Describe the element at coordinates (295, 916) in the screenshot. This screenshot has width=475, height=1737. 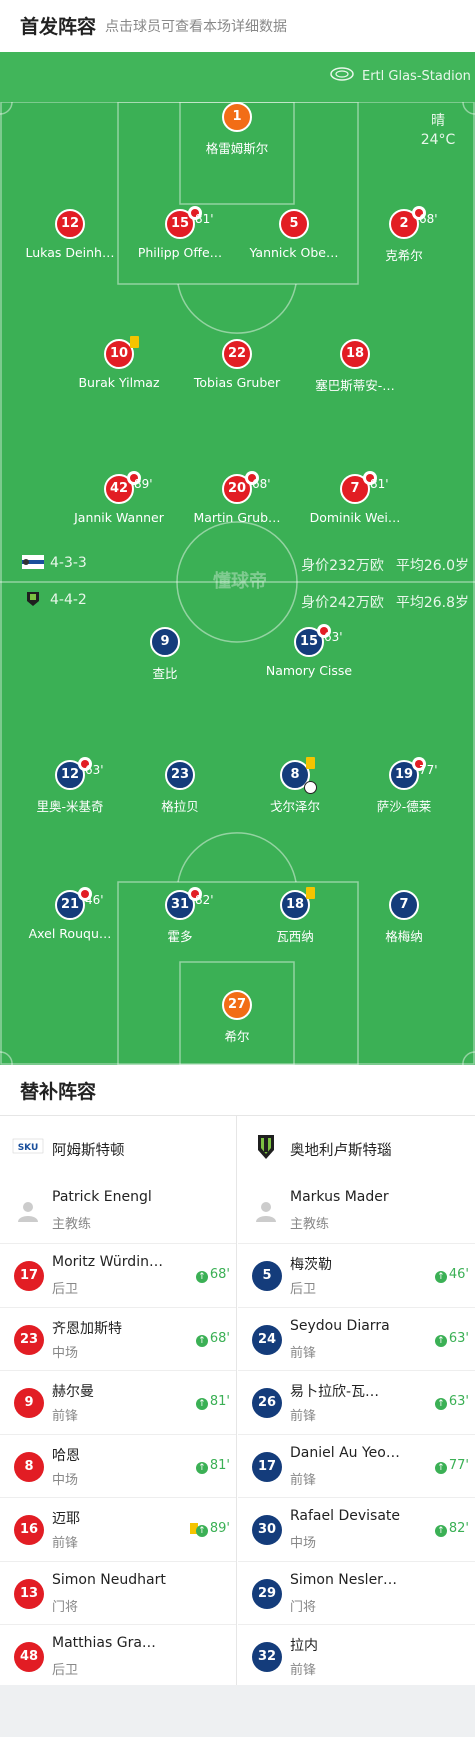
I see `away-player-9: 18 瓦西纳` at that location.